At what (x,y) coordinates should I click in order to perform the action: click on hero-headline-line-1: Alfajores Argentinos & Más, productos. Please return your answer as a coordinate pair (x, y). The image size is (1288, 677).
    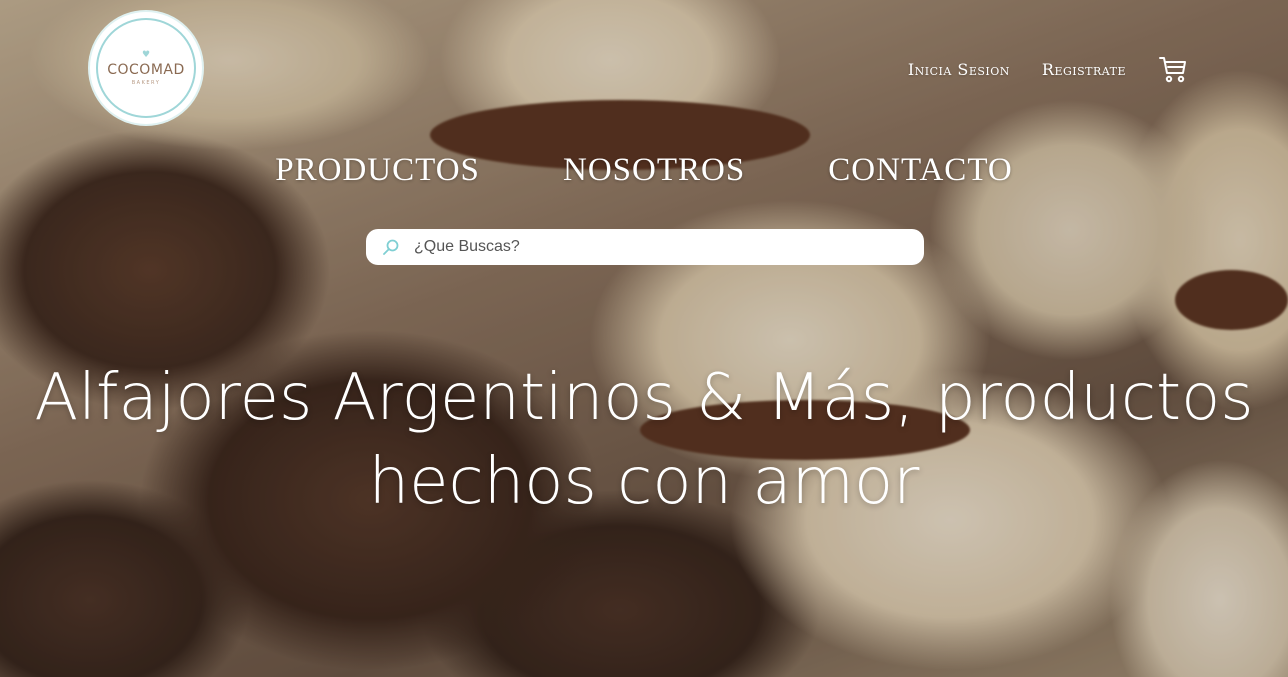
    Looking at the image, I should click on (644, 398).